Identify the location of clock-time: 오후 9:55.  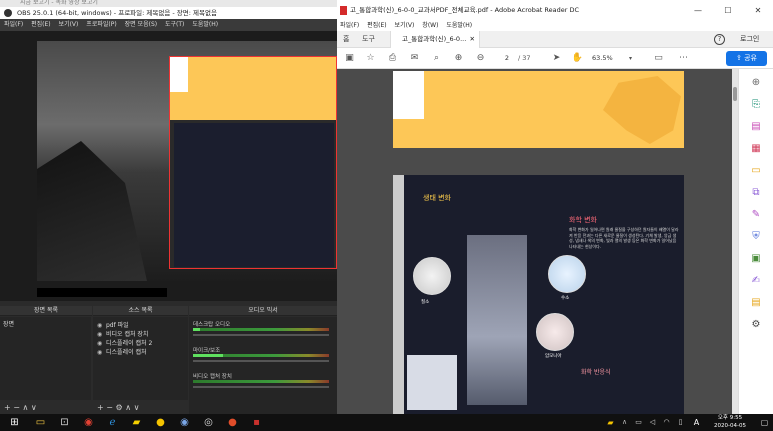
(730, 418).